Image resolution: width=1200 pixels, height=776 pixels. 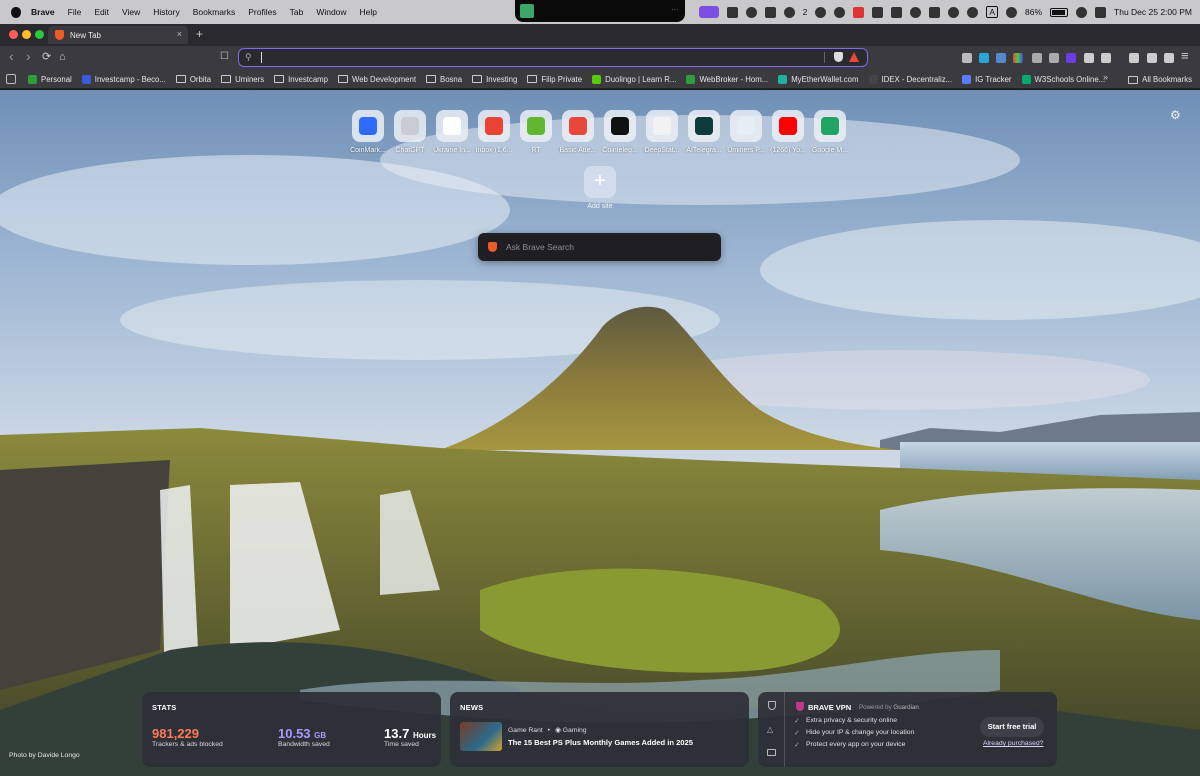 What do you see at coordinates (43, 12) in the screenshot?
I see `menu-app-brave: Brave` at bounding box center [43, 12].